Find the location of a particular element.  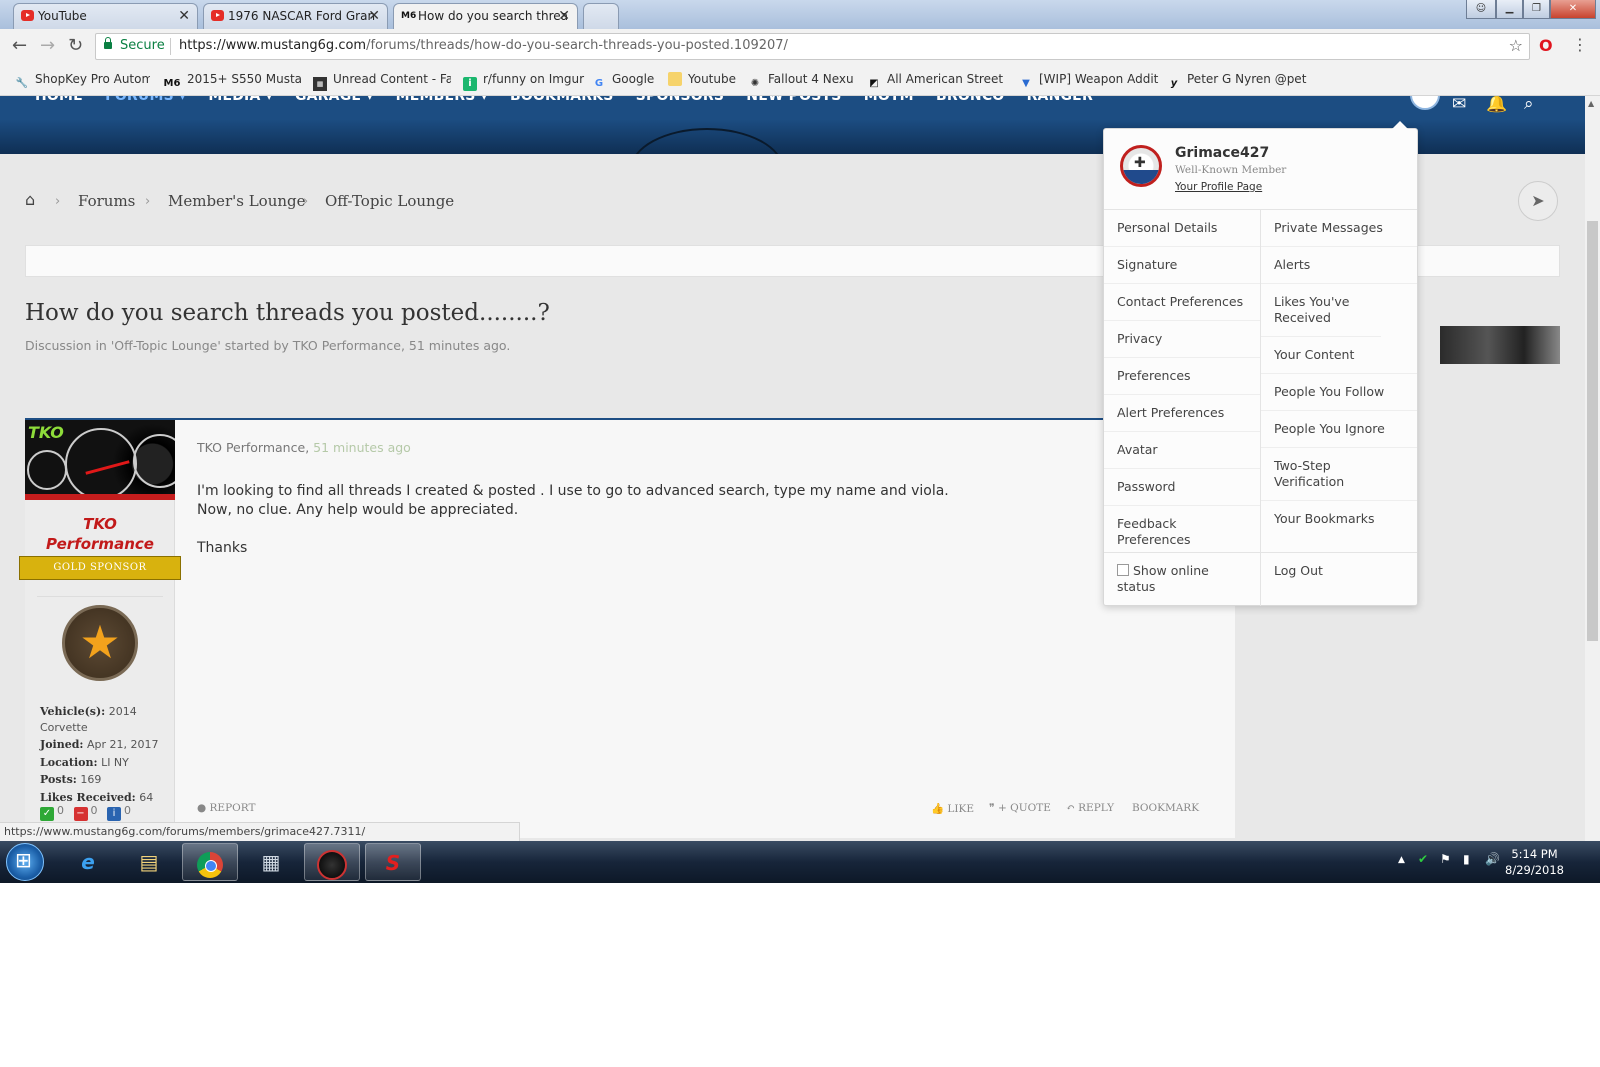

bookmark-item: ✺ Fallout 4 Nexus is located at coordinates (800, 81).